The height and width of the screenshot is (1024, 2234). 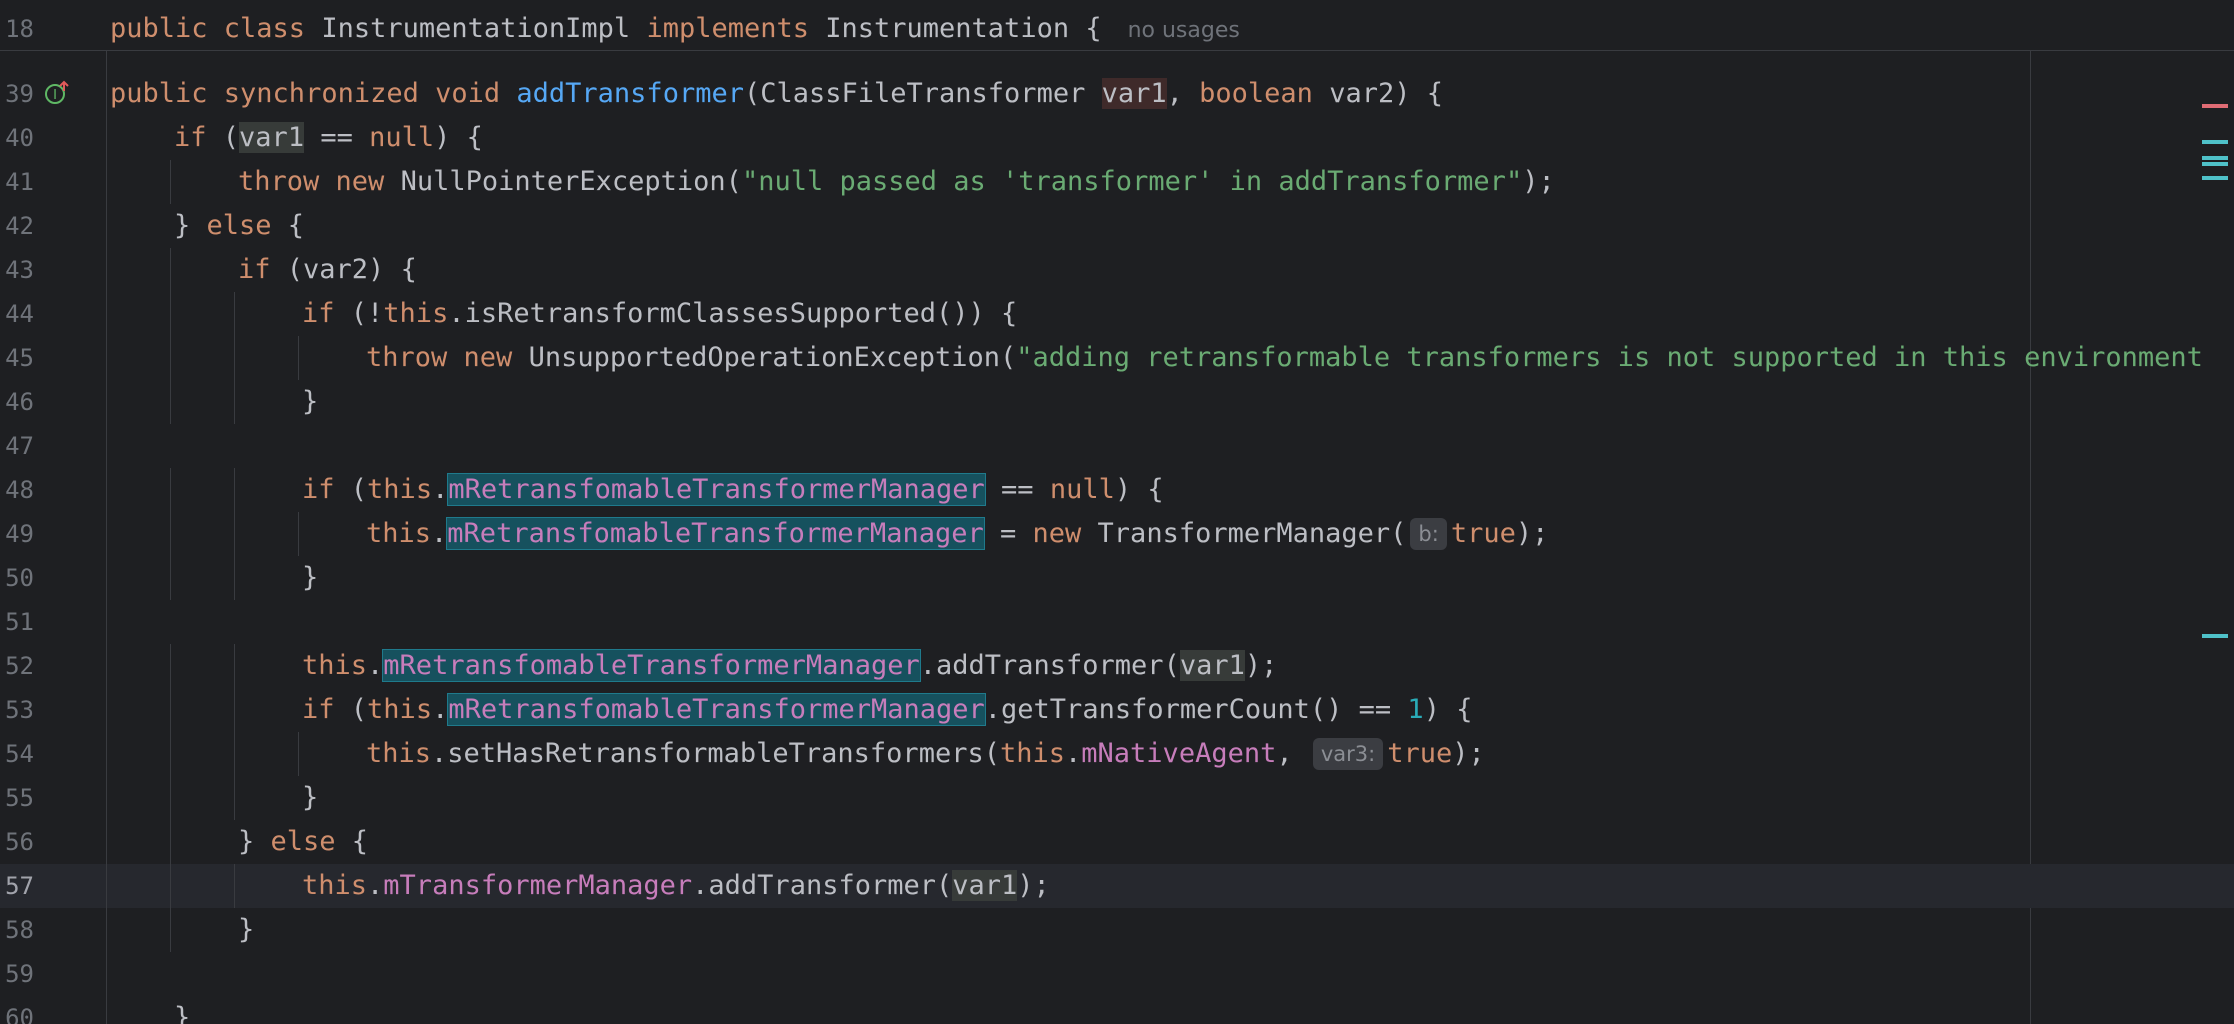 What do you see at coordinates (19, 182) in the screenshot?
I see `line-number: 41` at bounding box center [19, 182].